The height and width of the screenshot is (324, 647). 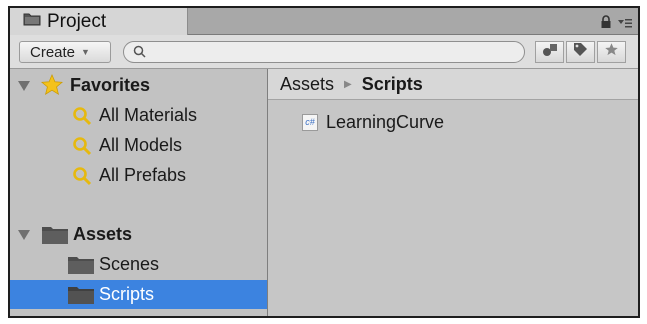 I want to click on tag-icon, so click(x=580, y=52).